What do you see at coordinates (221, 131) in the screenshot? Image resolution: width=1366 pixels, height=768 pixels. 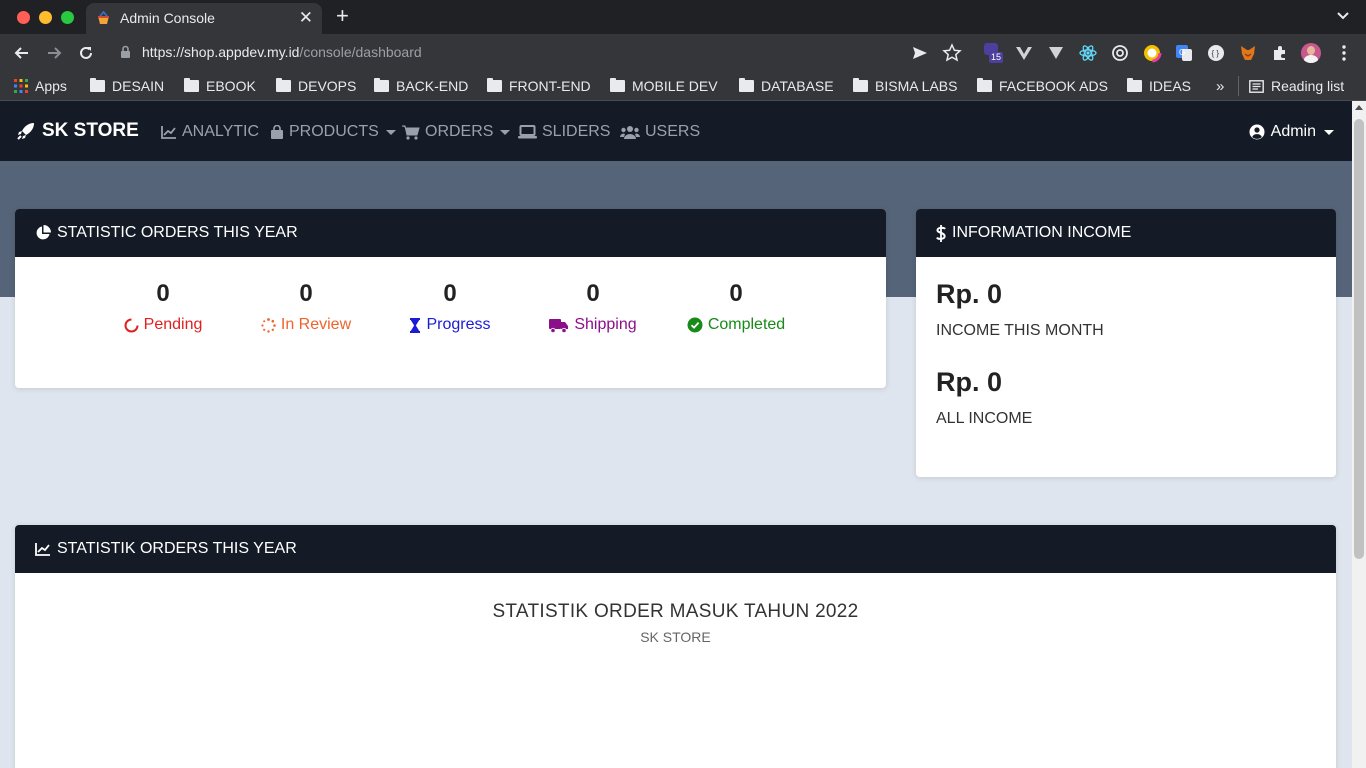 I see `nav-label: ANALYTIC` at bounding box center [221, 131].